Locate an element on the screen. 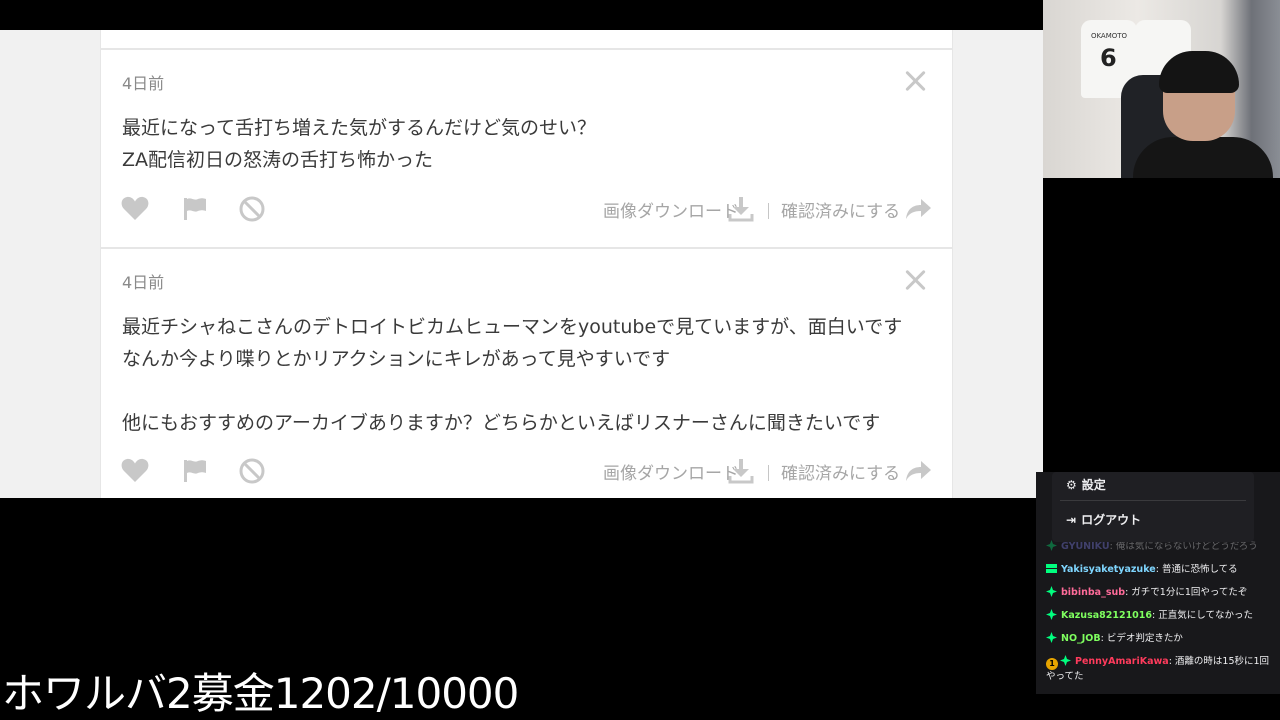 This screenshot has width=1280, height=720. chat-username: NO_JOB is located at coordinates (1081, 638).